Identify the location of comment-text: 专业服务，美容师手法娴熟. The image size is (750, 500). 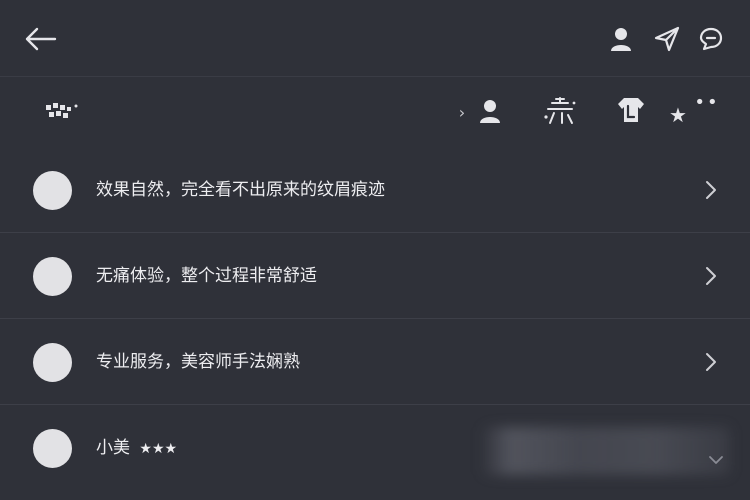
(198, 362).